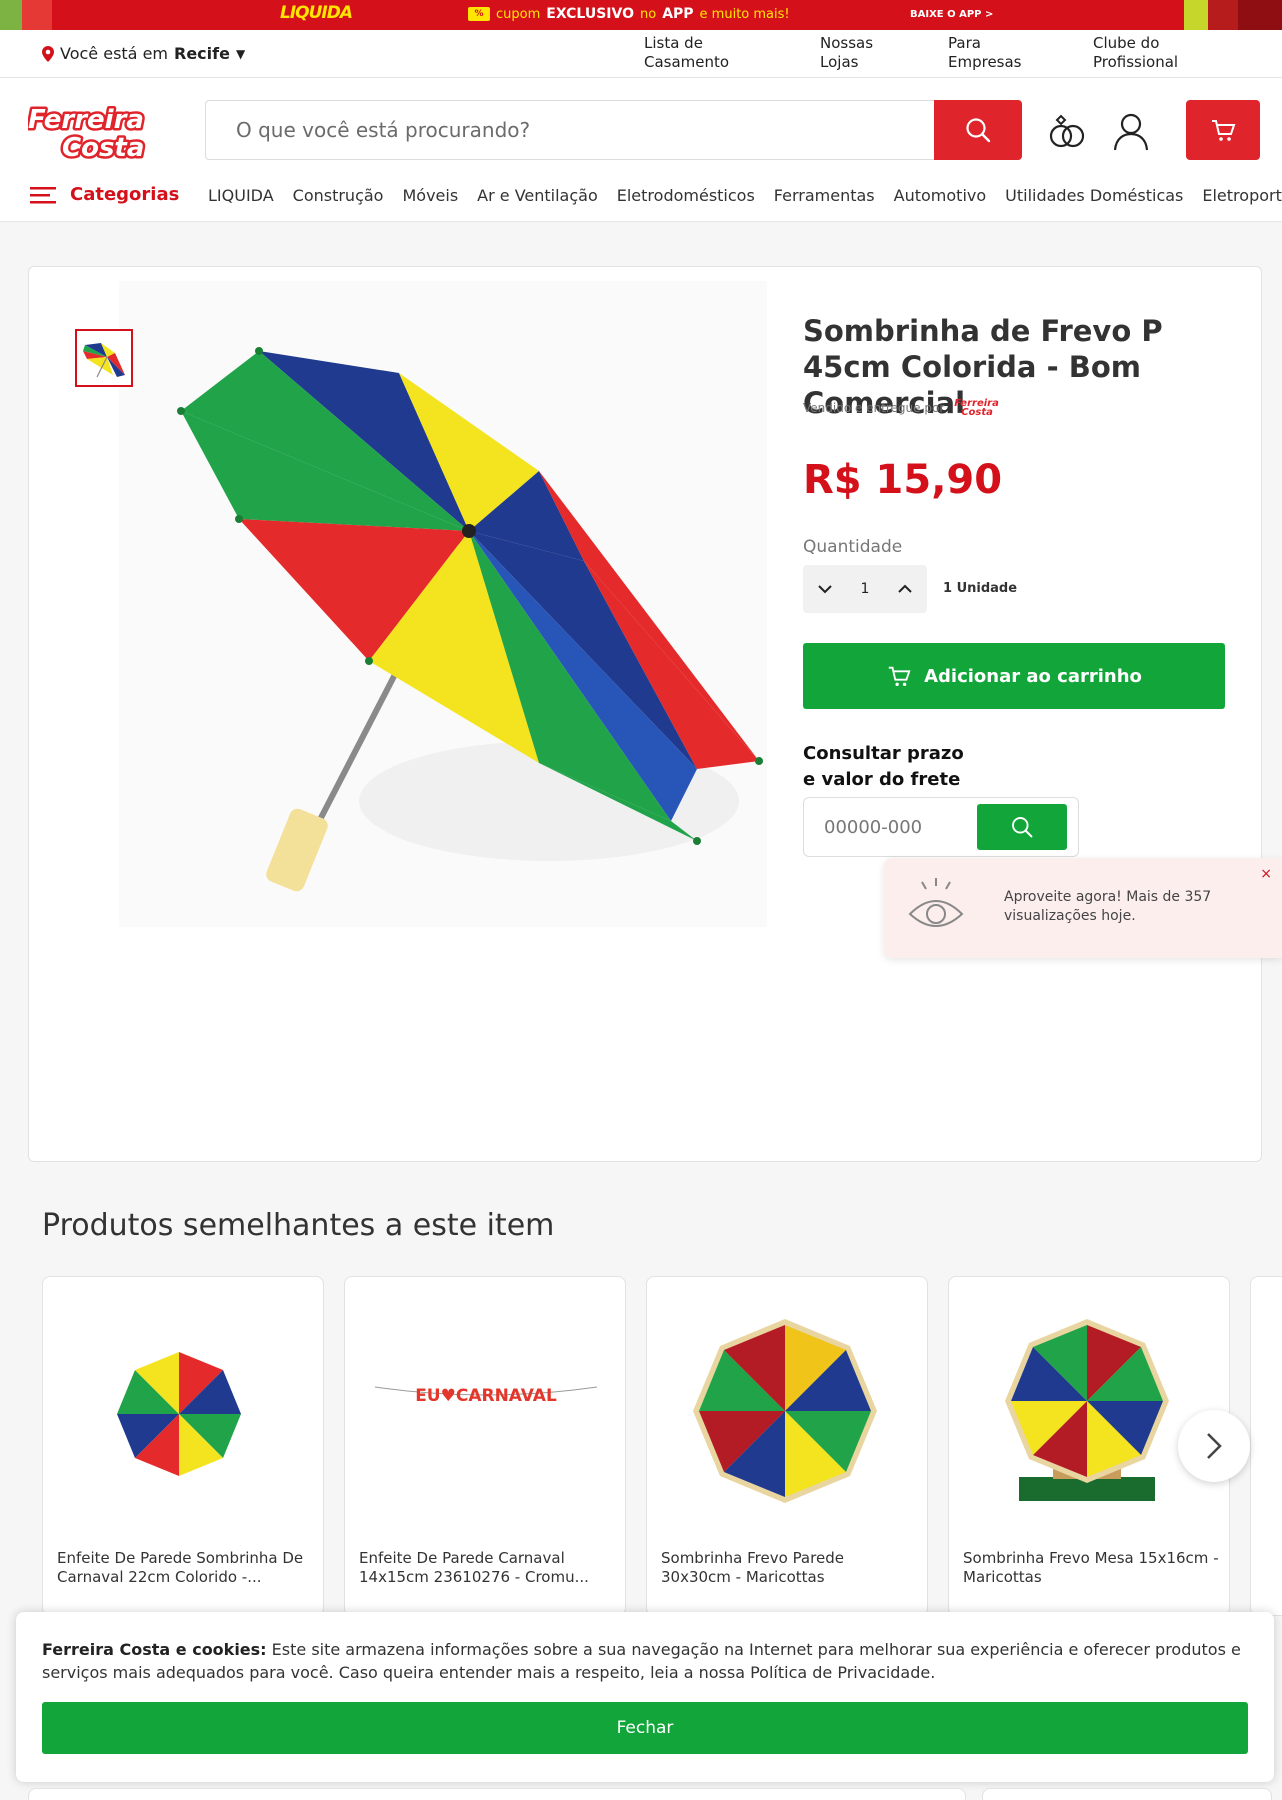  I want to click on download-app-link: BAIXE O APP >, so click(951, 14).